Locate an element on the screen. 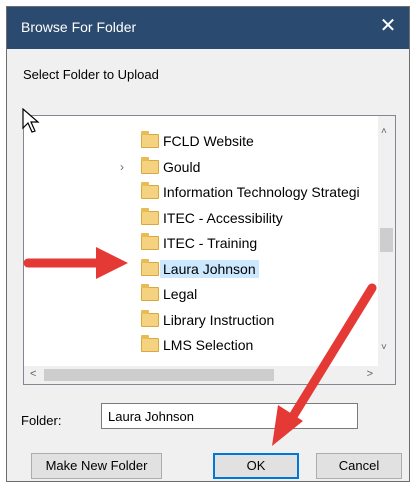  title-bar: Browse For Folder ✕ is located at coordinates (208, 28).